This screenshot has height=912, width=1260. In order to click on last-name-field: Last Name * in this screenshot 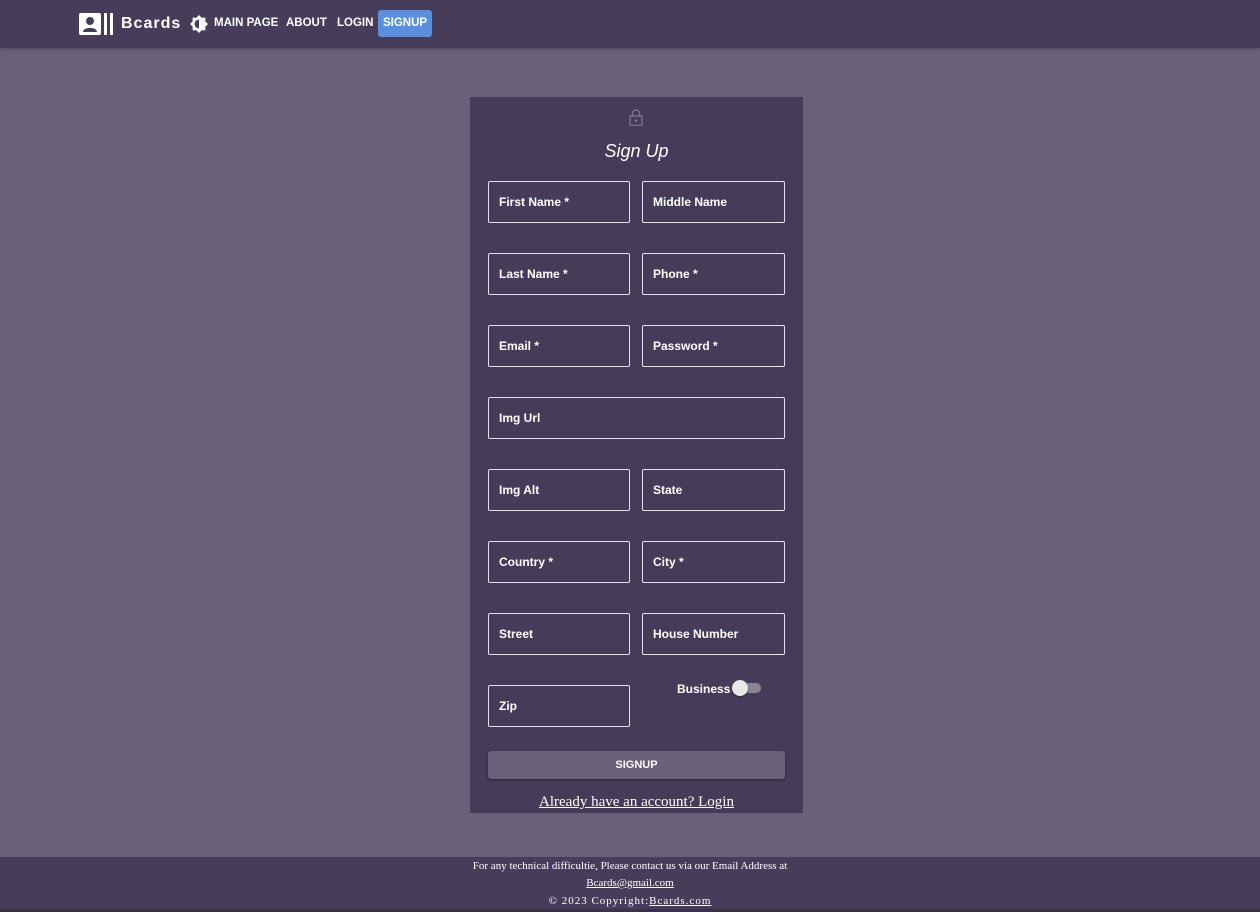, I will do `click(559, 274)`.